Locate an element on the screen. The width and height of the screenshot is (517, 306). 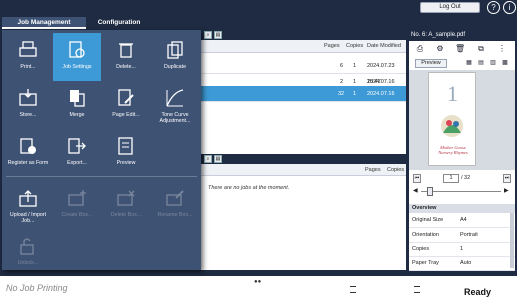
info-icon: i is located at coordinates (509, 7).